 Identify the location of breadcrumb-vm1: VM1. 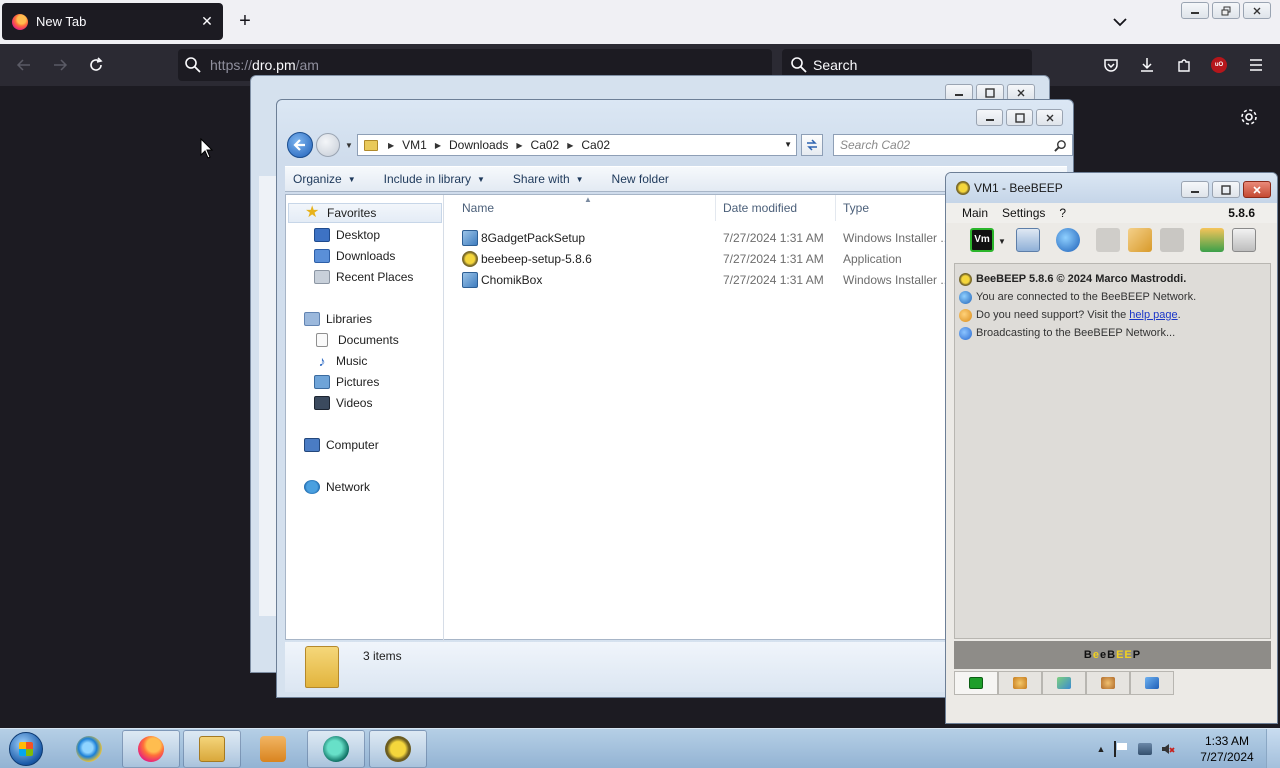
(414, 145).